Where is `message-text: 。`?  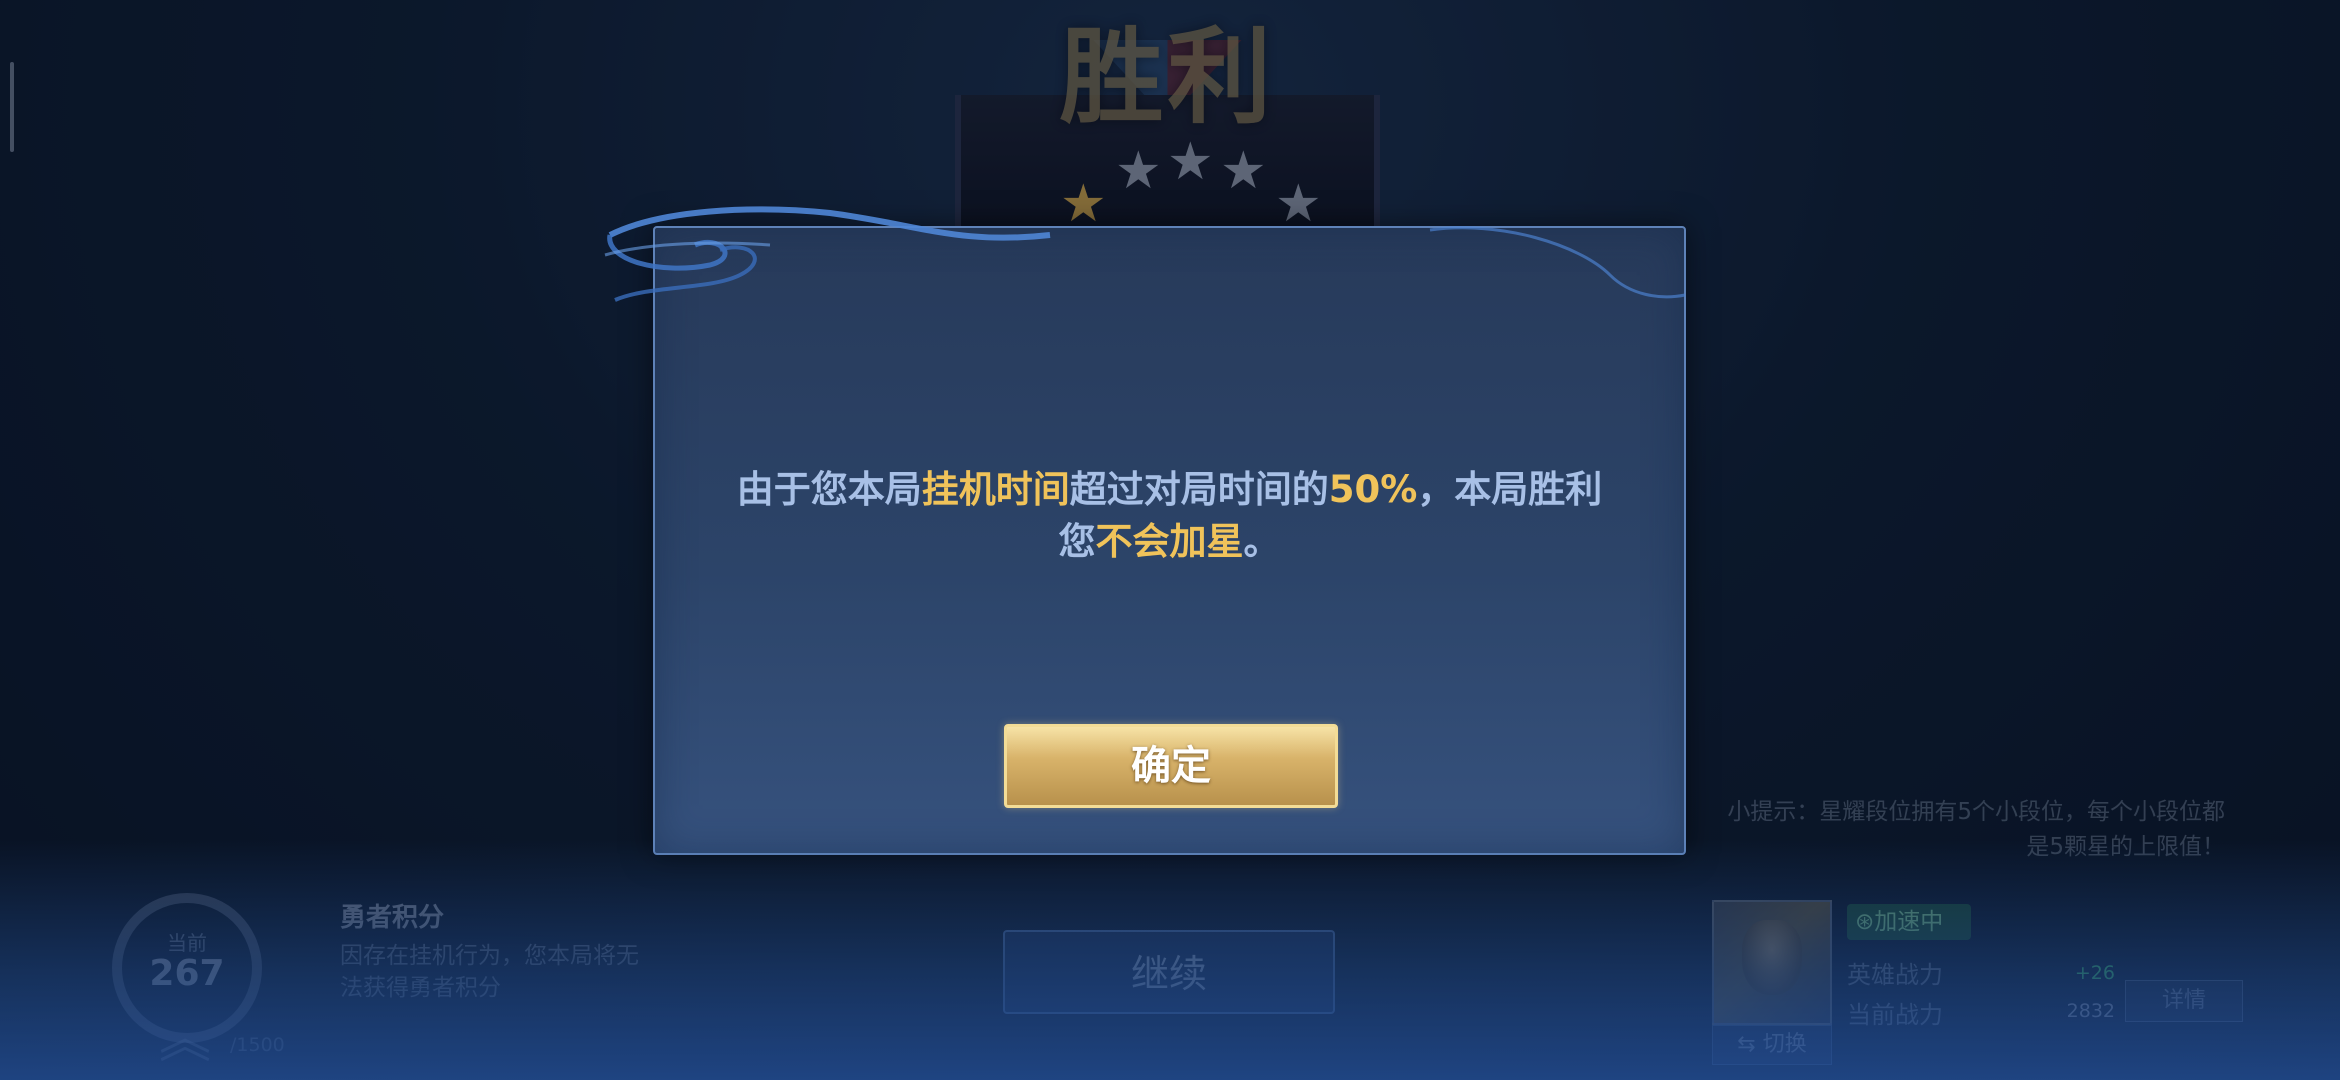 message-text: 。 is located at coordinates (1262, 541).